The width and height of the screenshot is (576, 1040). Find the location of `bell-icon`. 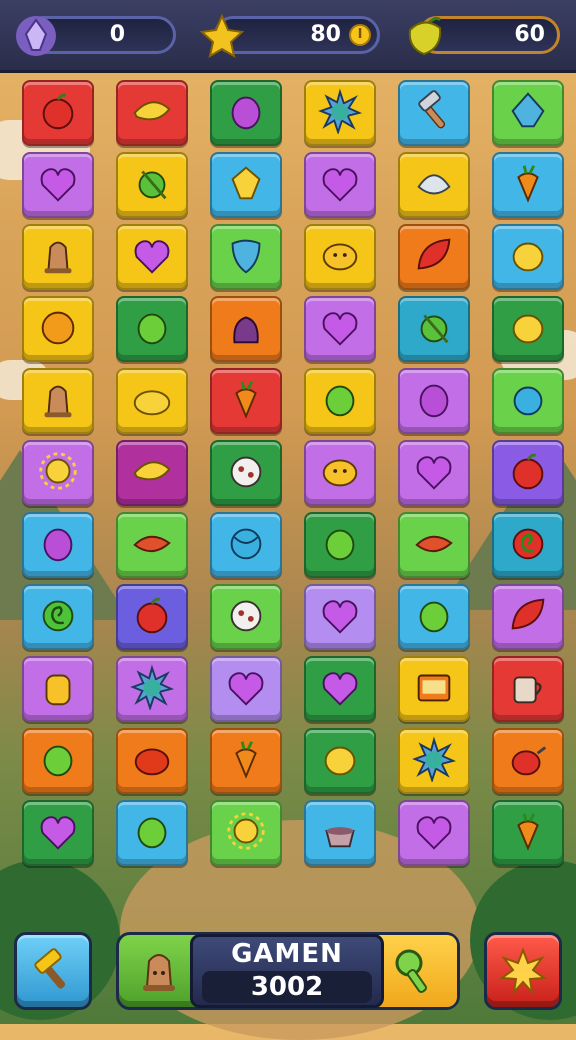

bell-icon is located at coordinates (58, 401).